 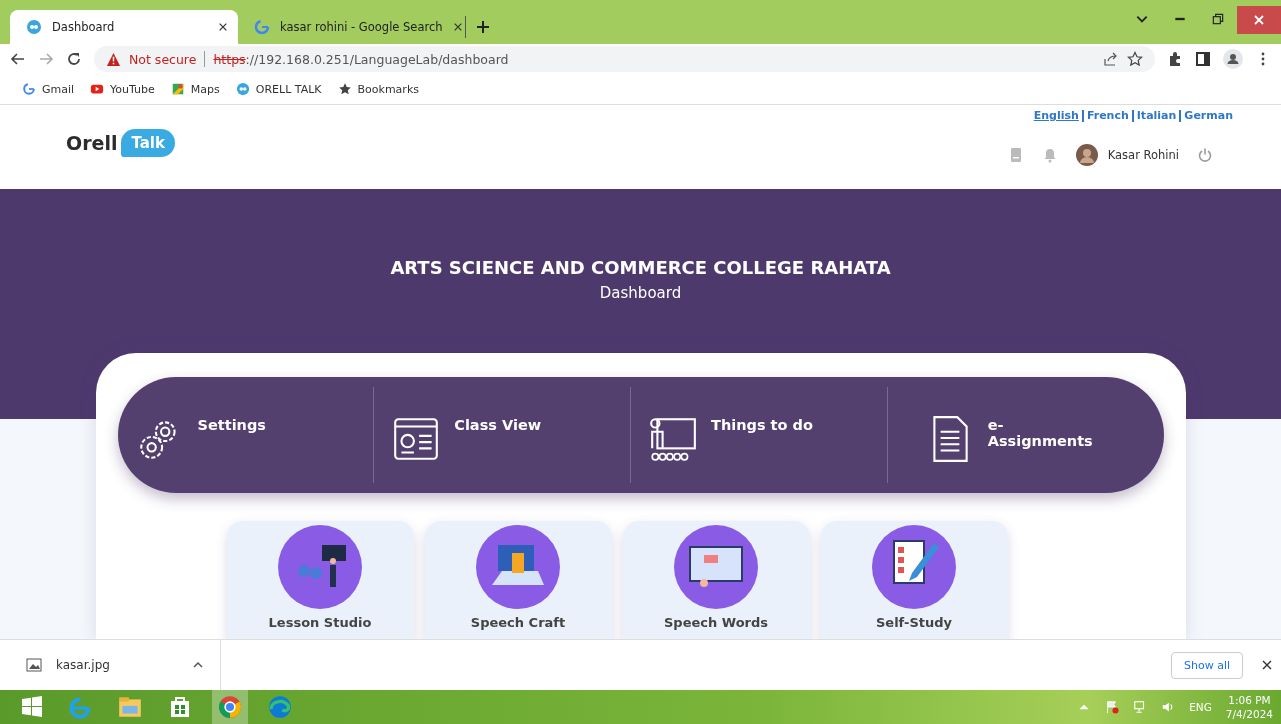 What do you see at coordinates (280, 707) in the screenshot?
I see `edge-icon` at bounding box center [280, 707].